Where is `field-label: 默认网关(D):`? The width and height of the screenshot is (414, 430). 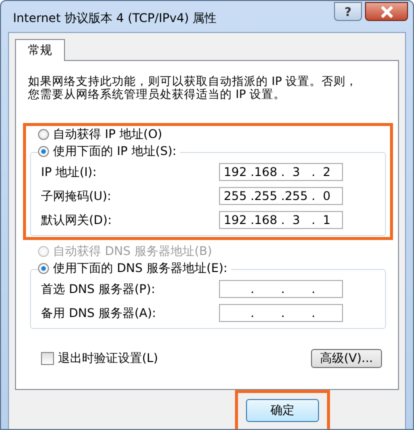 field-label: 默认网关(D): is located at coordinates (76, 220).